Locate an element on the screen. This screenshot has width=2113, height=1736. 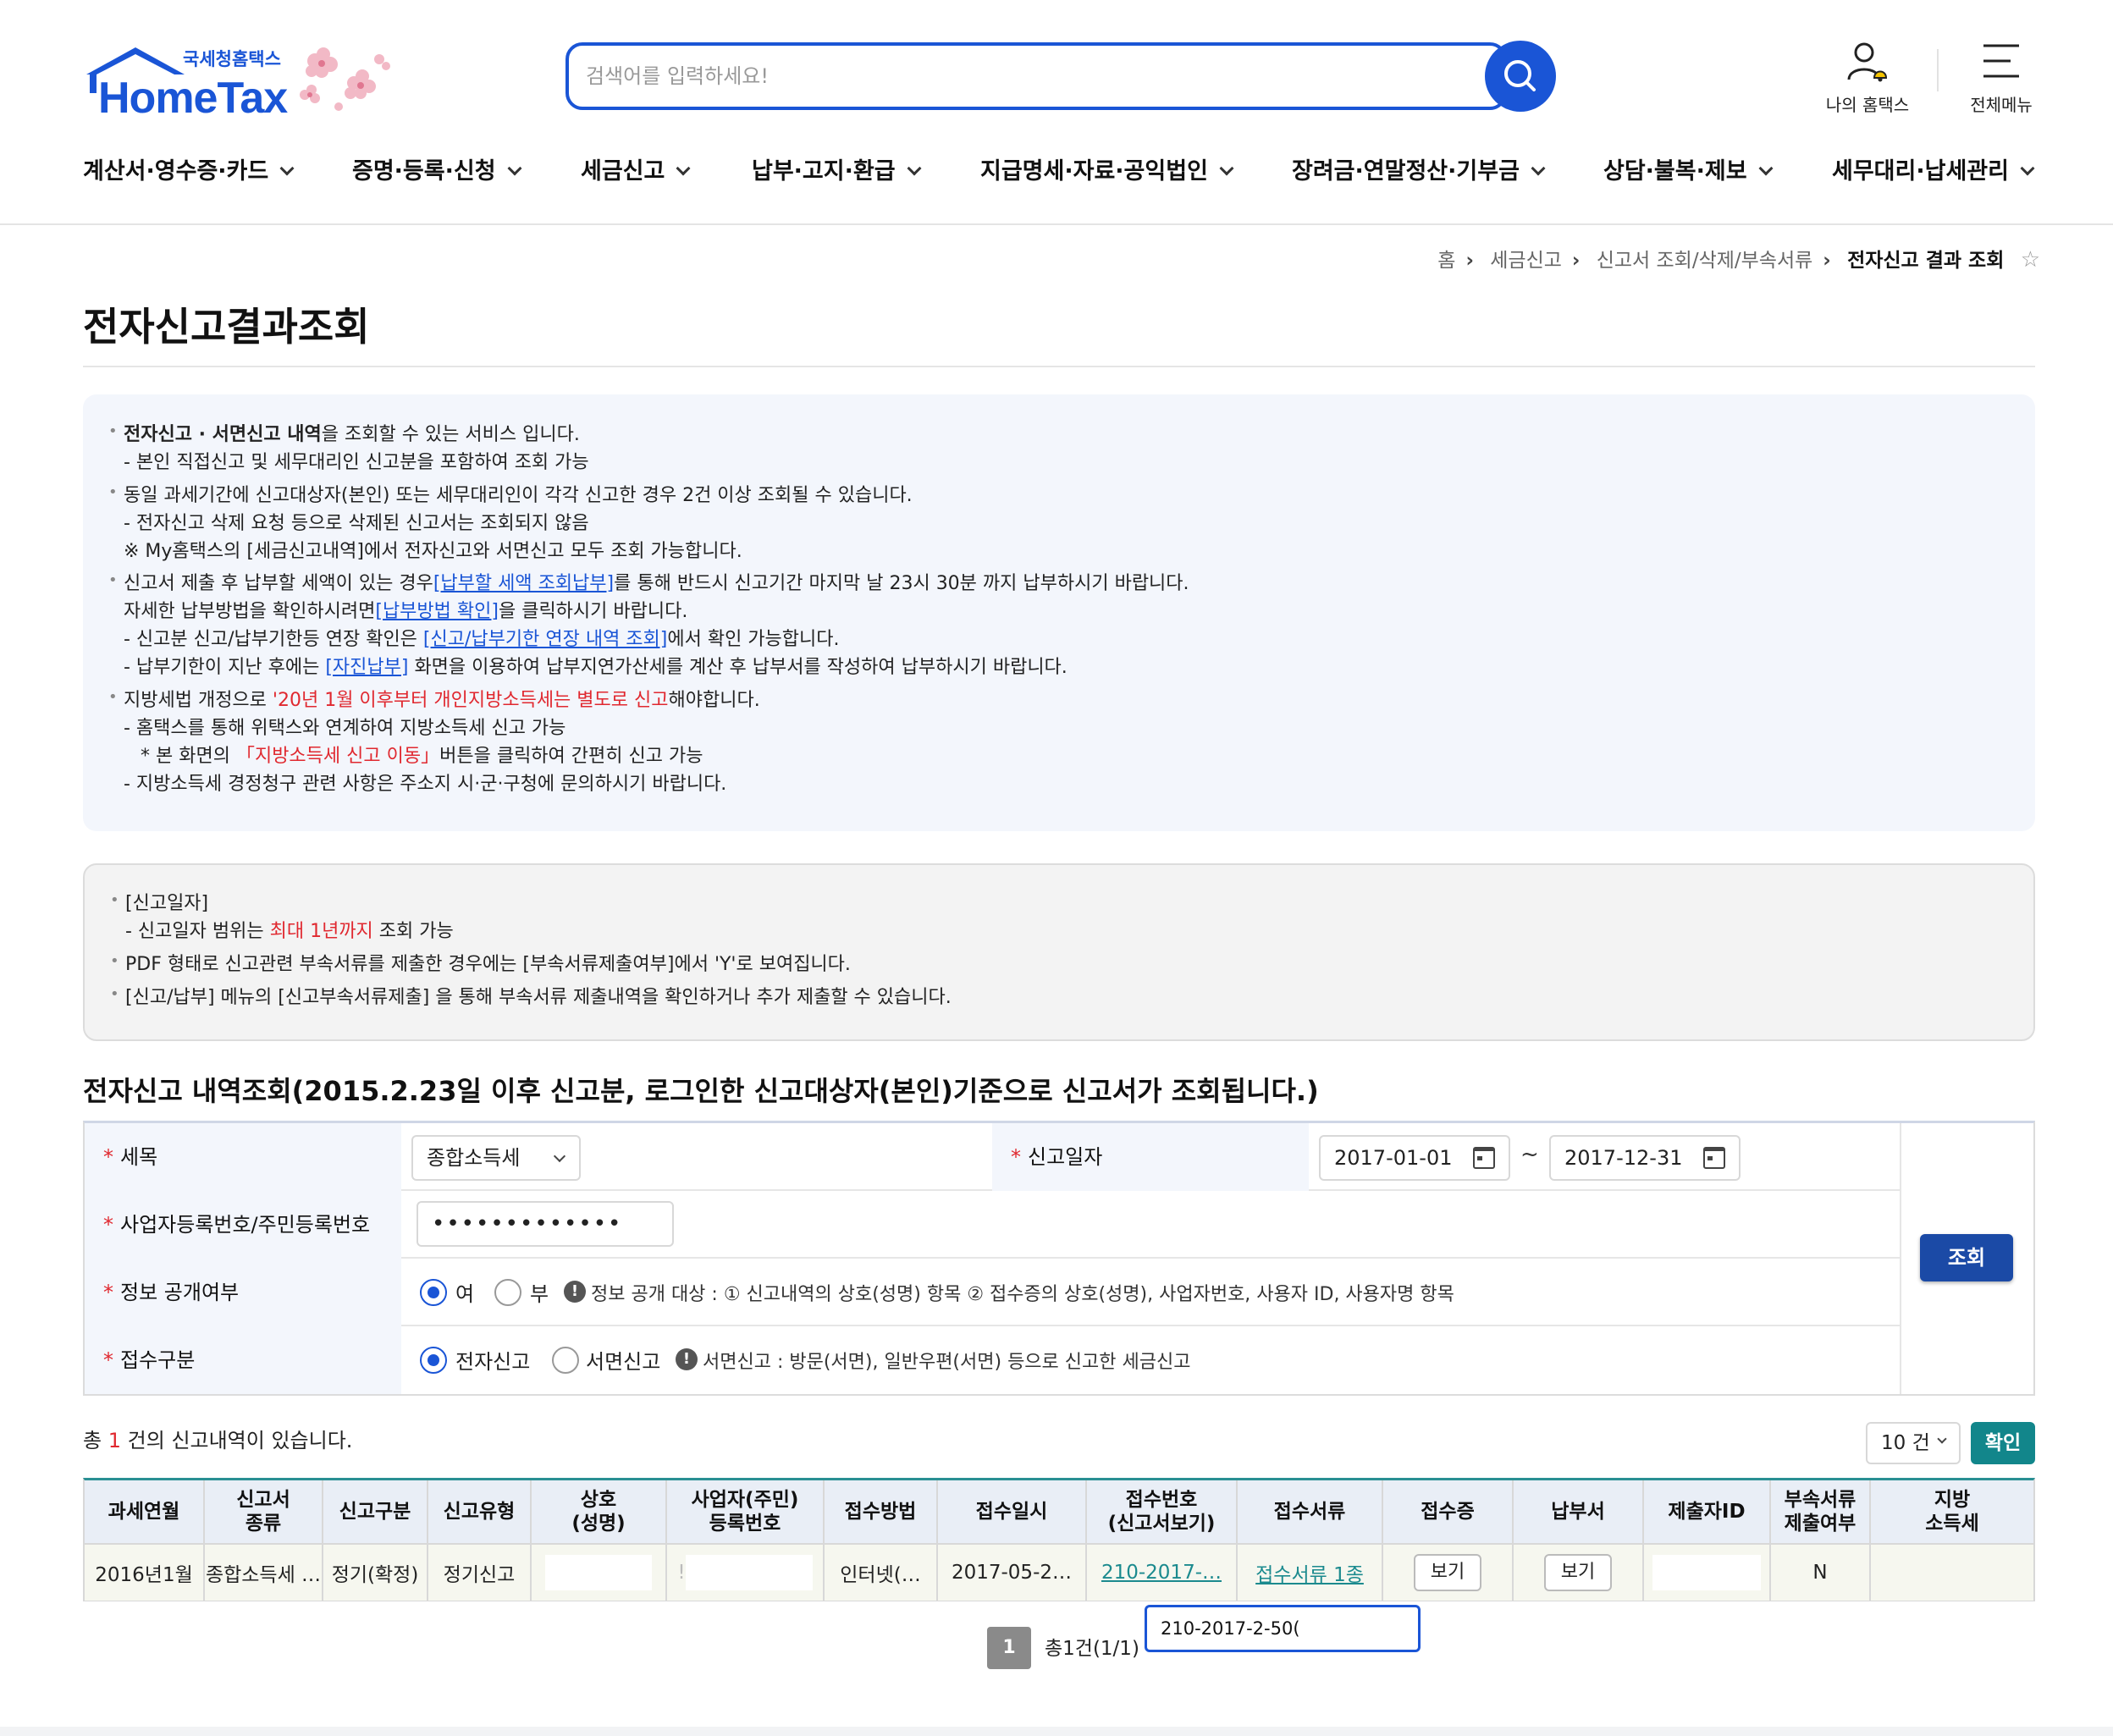
breadcrumb-report-lookup: 신고서 조회/삭제/부속서류 is located at coordinates (1705, 261).